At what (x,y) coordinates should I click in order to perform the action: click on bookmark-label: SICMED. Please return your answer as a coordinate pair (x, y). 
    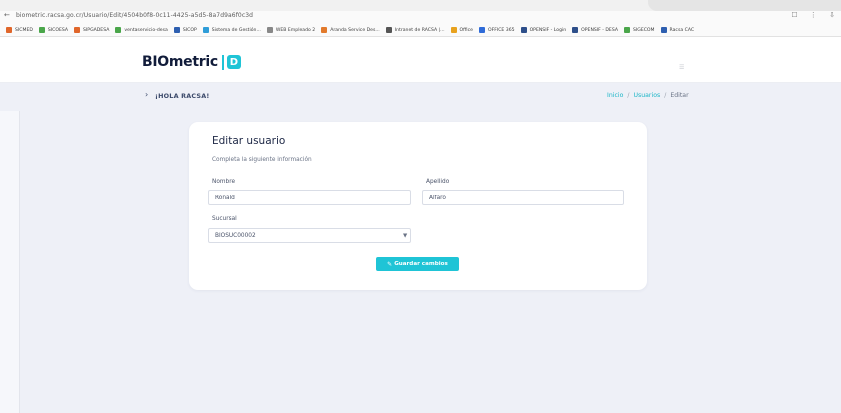
    Looking at the image, I should click on (24, 30).